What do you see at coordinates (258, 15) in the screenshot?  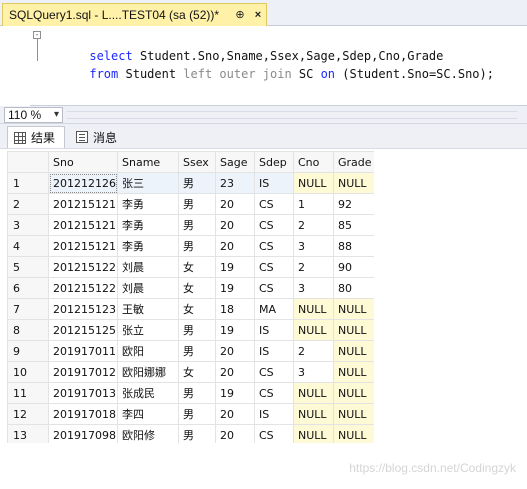 I see `close-icon: ×` at bounding box center [258, 15].